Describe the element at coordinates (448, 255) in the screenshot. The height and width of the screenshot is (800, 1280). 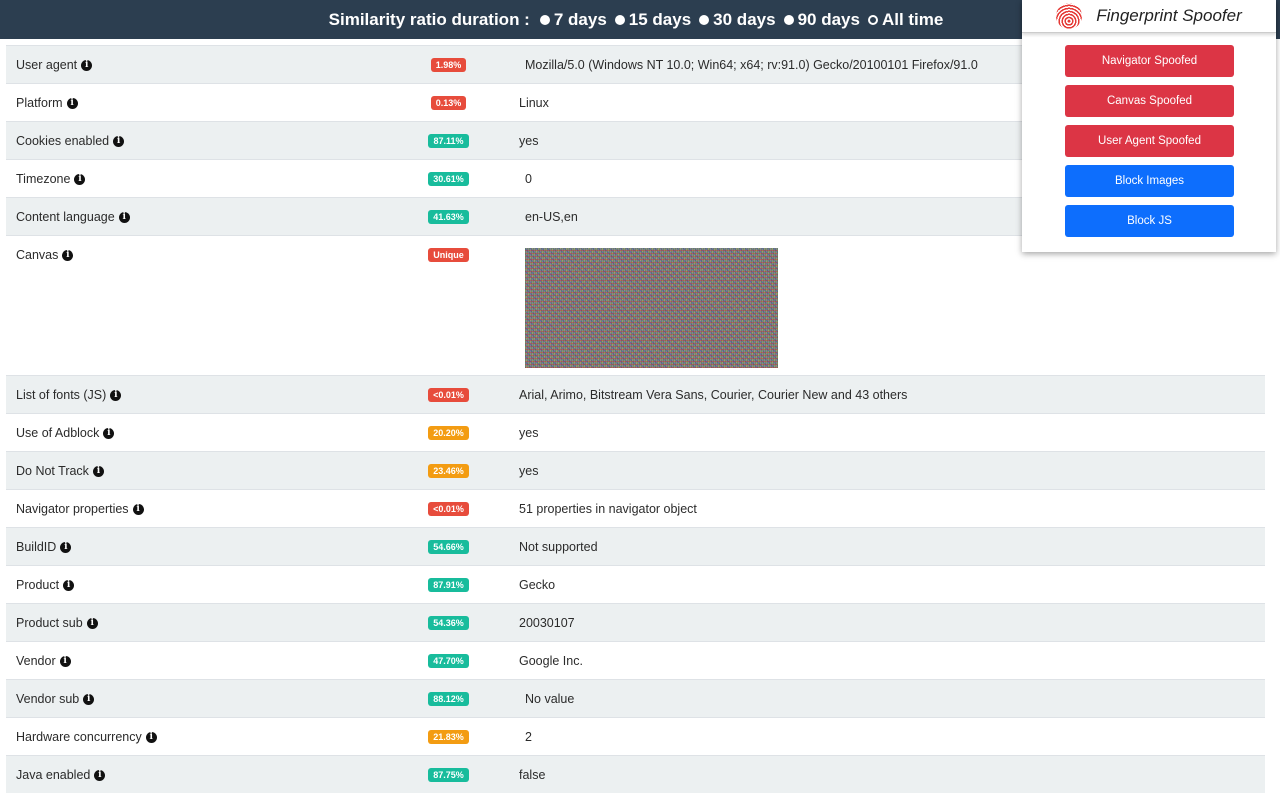
I see `ratio-cell: Unique` at that location.